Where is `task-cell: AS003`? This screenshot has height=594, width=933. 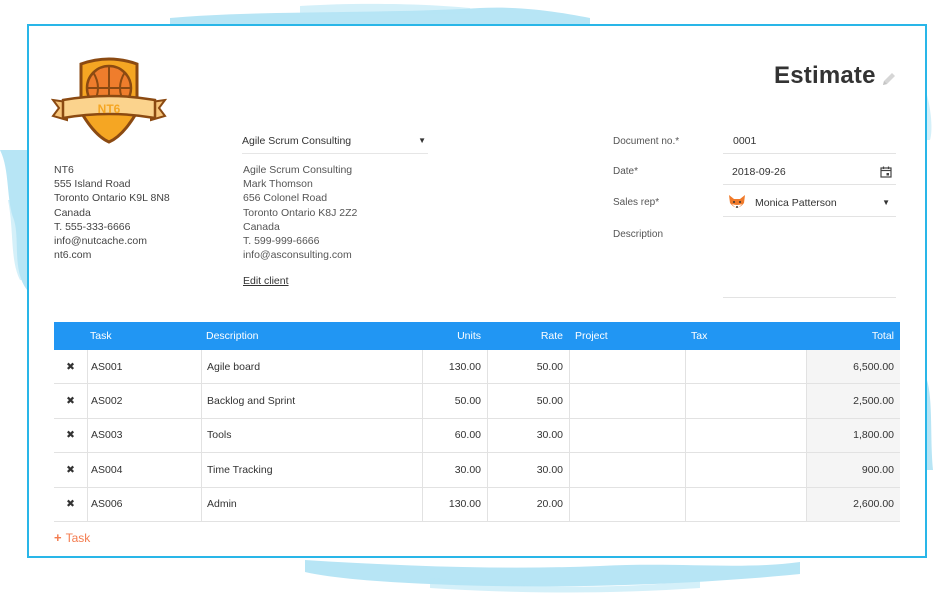 task-cell: AS003 is located at coordinates (107, 435).